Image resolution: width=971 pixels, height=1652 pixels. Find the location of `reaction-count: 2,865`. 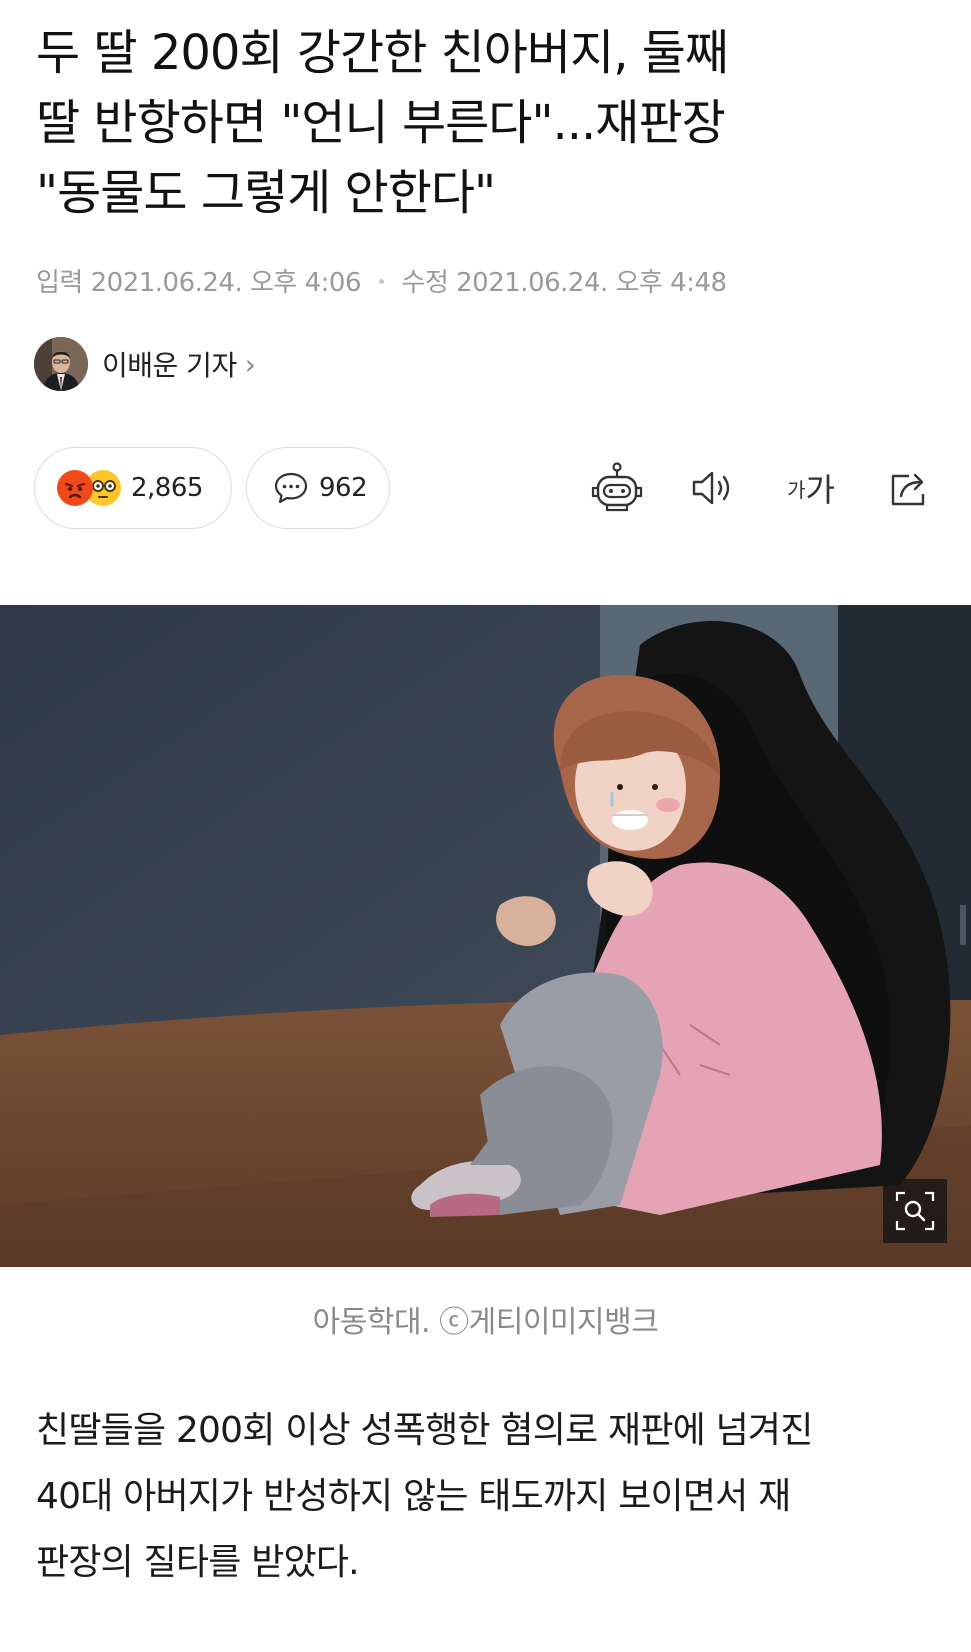

reaction-count: 2,865 is located at coordinates (167, 488).